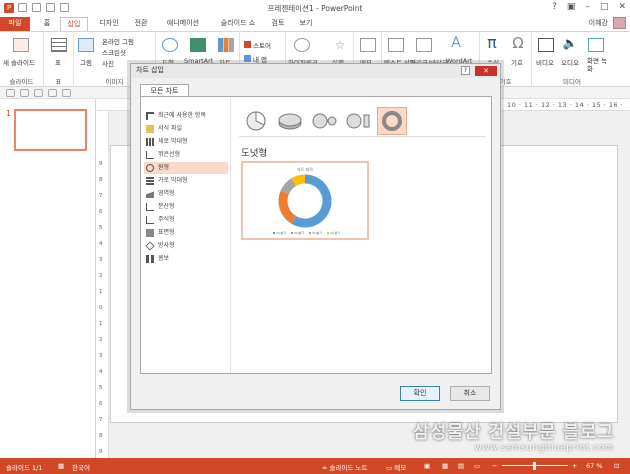  Describe the element at coordinates (169, 154) in the screenshot. I see `category-label: 꺾은선형` at that location.